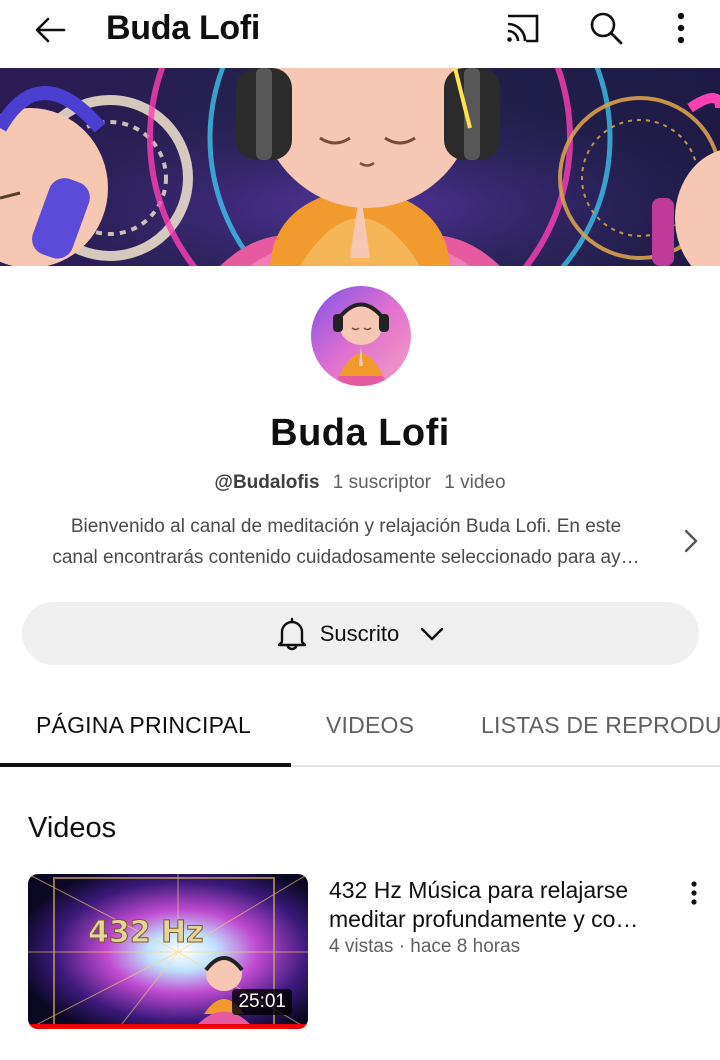 The height and width of the screenshot is (1060, 720). What do you see at coordinates (600, 725) in the screenshot?
I see `tab-playlists: LISTAS DE REPRODUCCIÓN` at bounding box center [600, 725].